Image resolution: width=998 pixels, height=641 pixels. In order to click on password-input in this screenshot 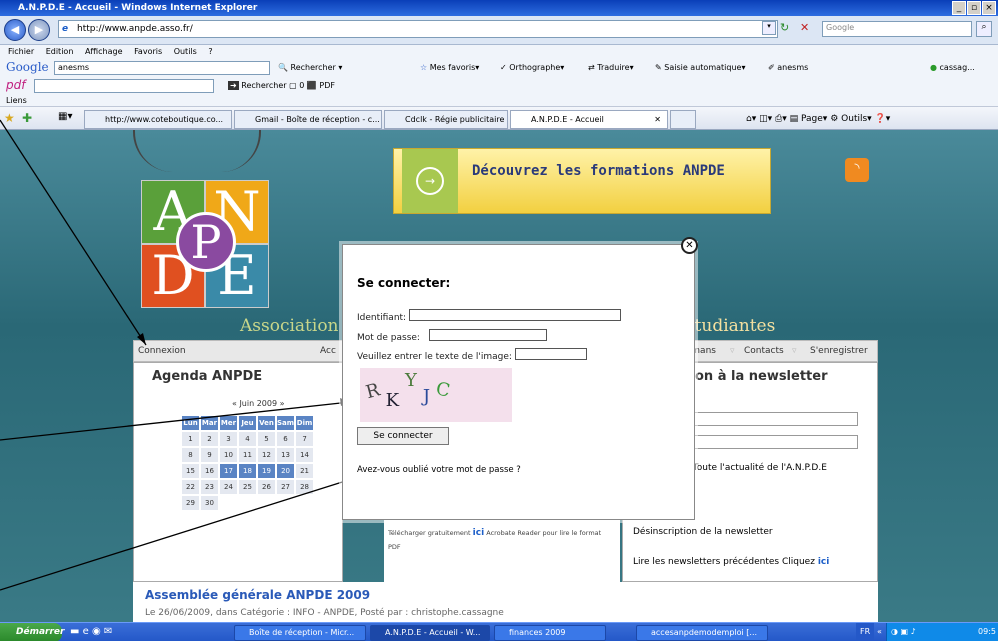, I will do `click(488, 335)`.